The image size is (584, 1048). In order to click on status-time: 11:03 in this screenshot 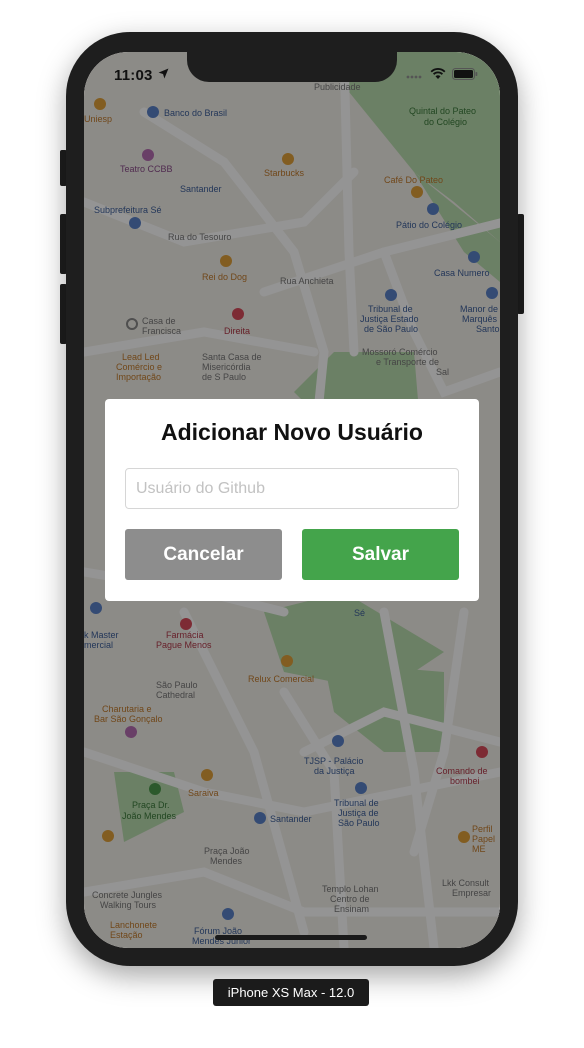, I will do `click(133, 75)`.